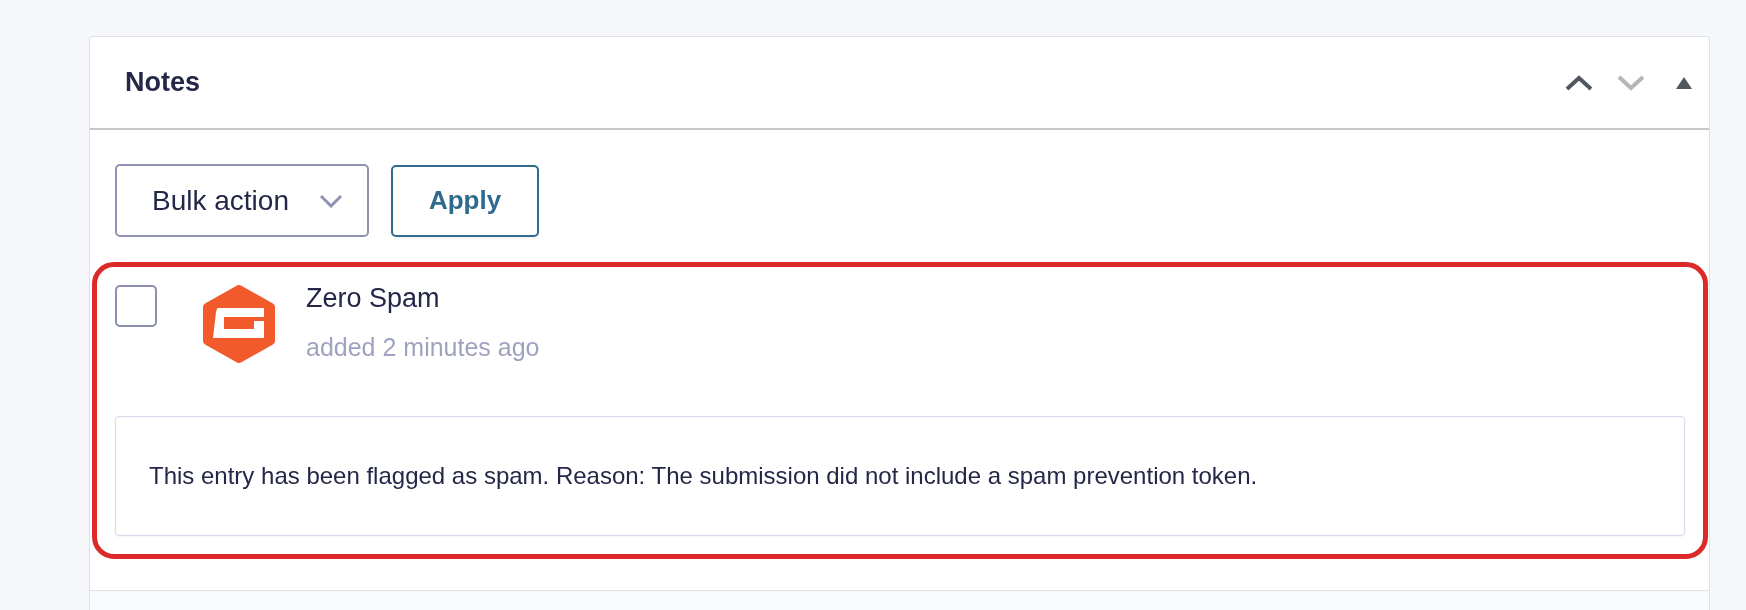 The image size is (1746, 610). I want to click on note-checkbox, so click(136, 306).